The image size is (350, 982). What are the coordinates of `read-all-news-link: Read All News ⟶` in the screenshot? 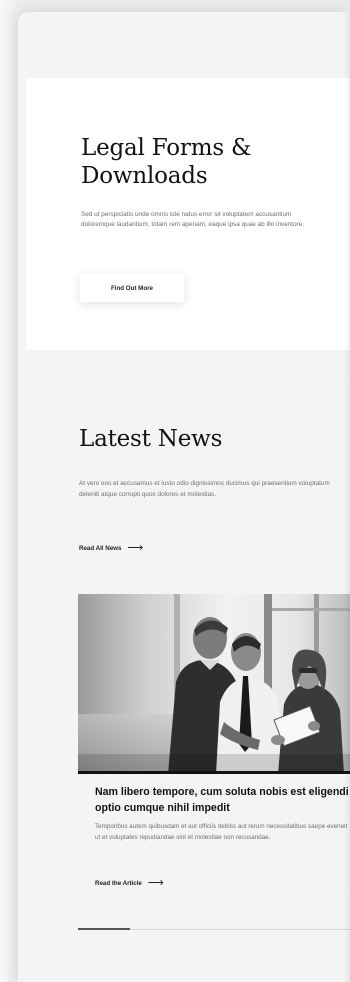 It's located at (111, 548).